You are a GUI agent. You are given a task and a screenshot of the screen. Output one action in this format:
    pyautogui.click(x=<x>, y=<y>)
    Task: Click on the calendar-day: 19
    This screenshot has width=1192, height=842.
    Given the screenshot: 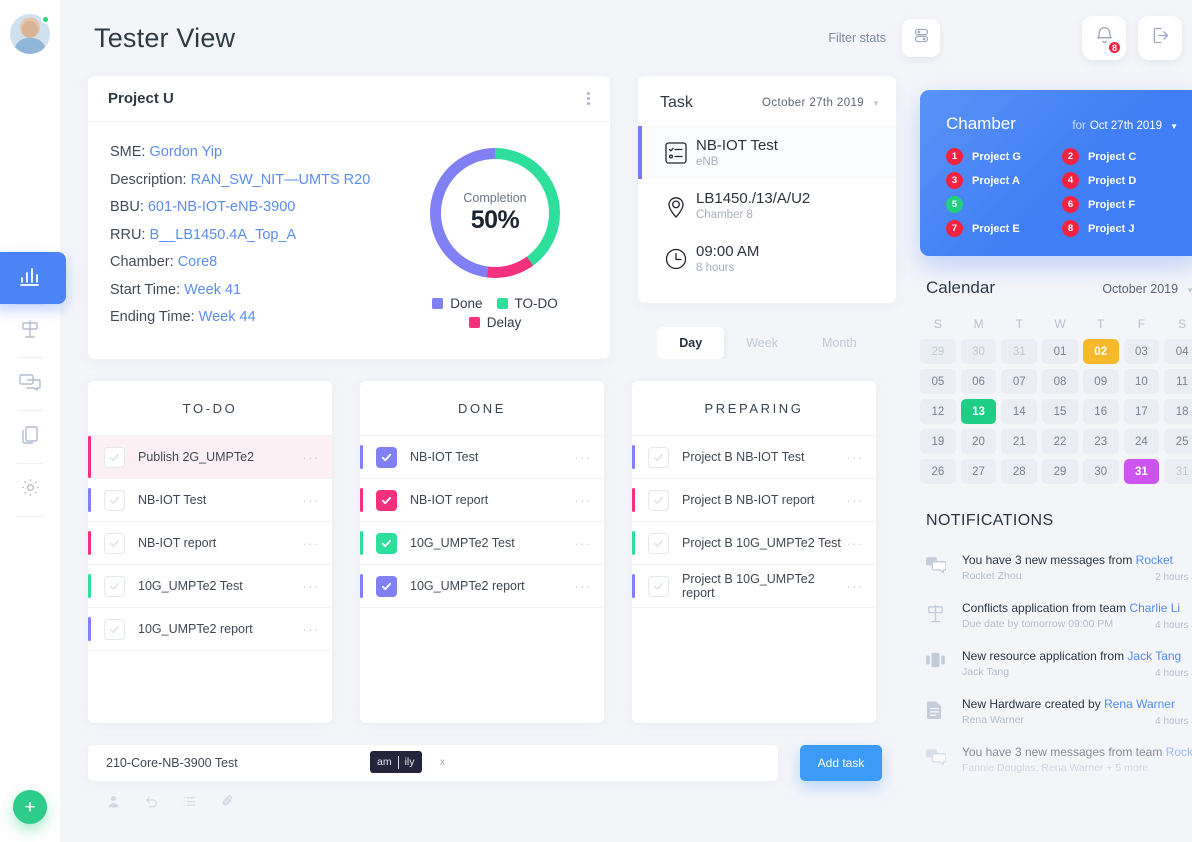 What is the action you would take?
    pyautogui.click(x=938, y=441)
    